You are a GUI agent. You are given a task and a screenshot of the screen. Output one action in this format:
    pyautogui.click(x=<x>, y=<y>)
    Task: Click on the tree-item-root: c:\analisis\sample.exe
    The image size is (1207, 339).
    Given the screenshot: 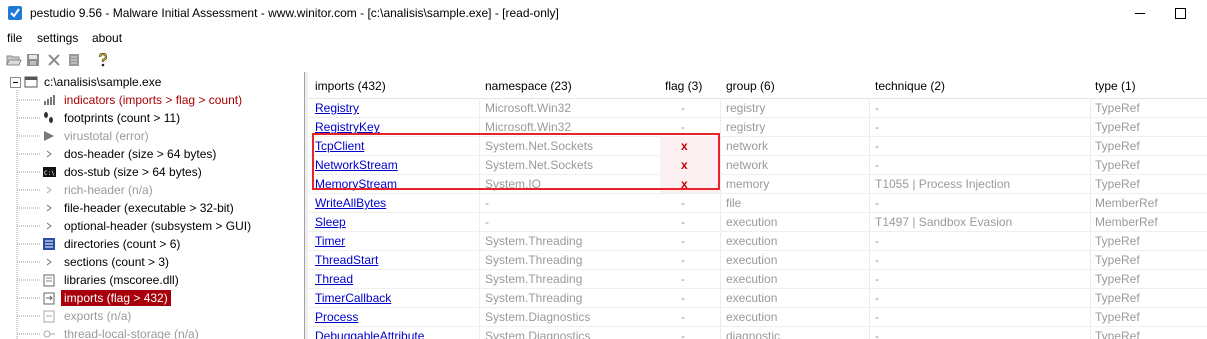 What is the action you would take?
    pyautogui.click(x=150, y=82)
    